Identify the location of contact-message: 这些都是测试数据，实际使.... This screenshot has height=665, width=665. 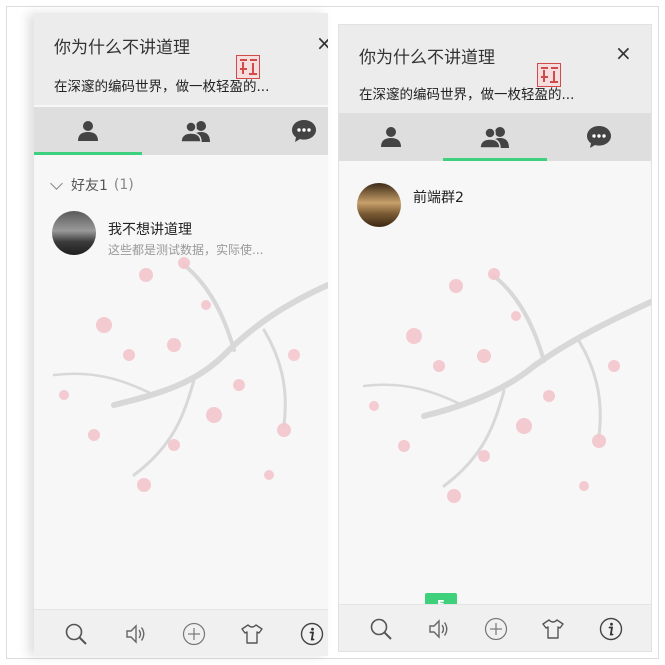
(186, 250).